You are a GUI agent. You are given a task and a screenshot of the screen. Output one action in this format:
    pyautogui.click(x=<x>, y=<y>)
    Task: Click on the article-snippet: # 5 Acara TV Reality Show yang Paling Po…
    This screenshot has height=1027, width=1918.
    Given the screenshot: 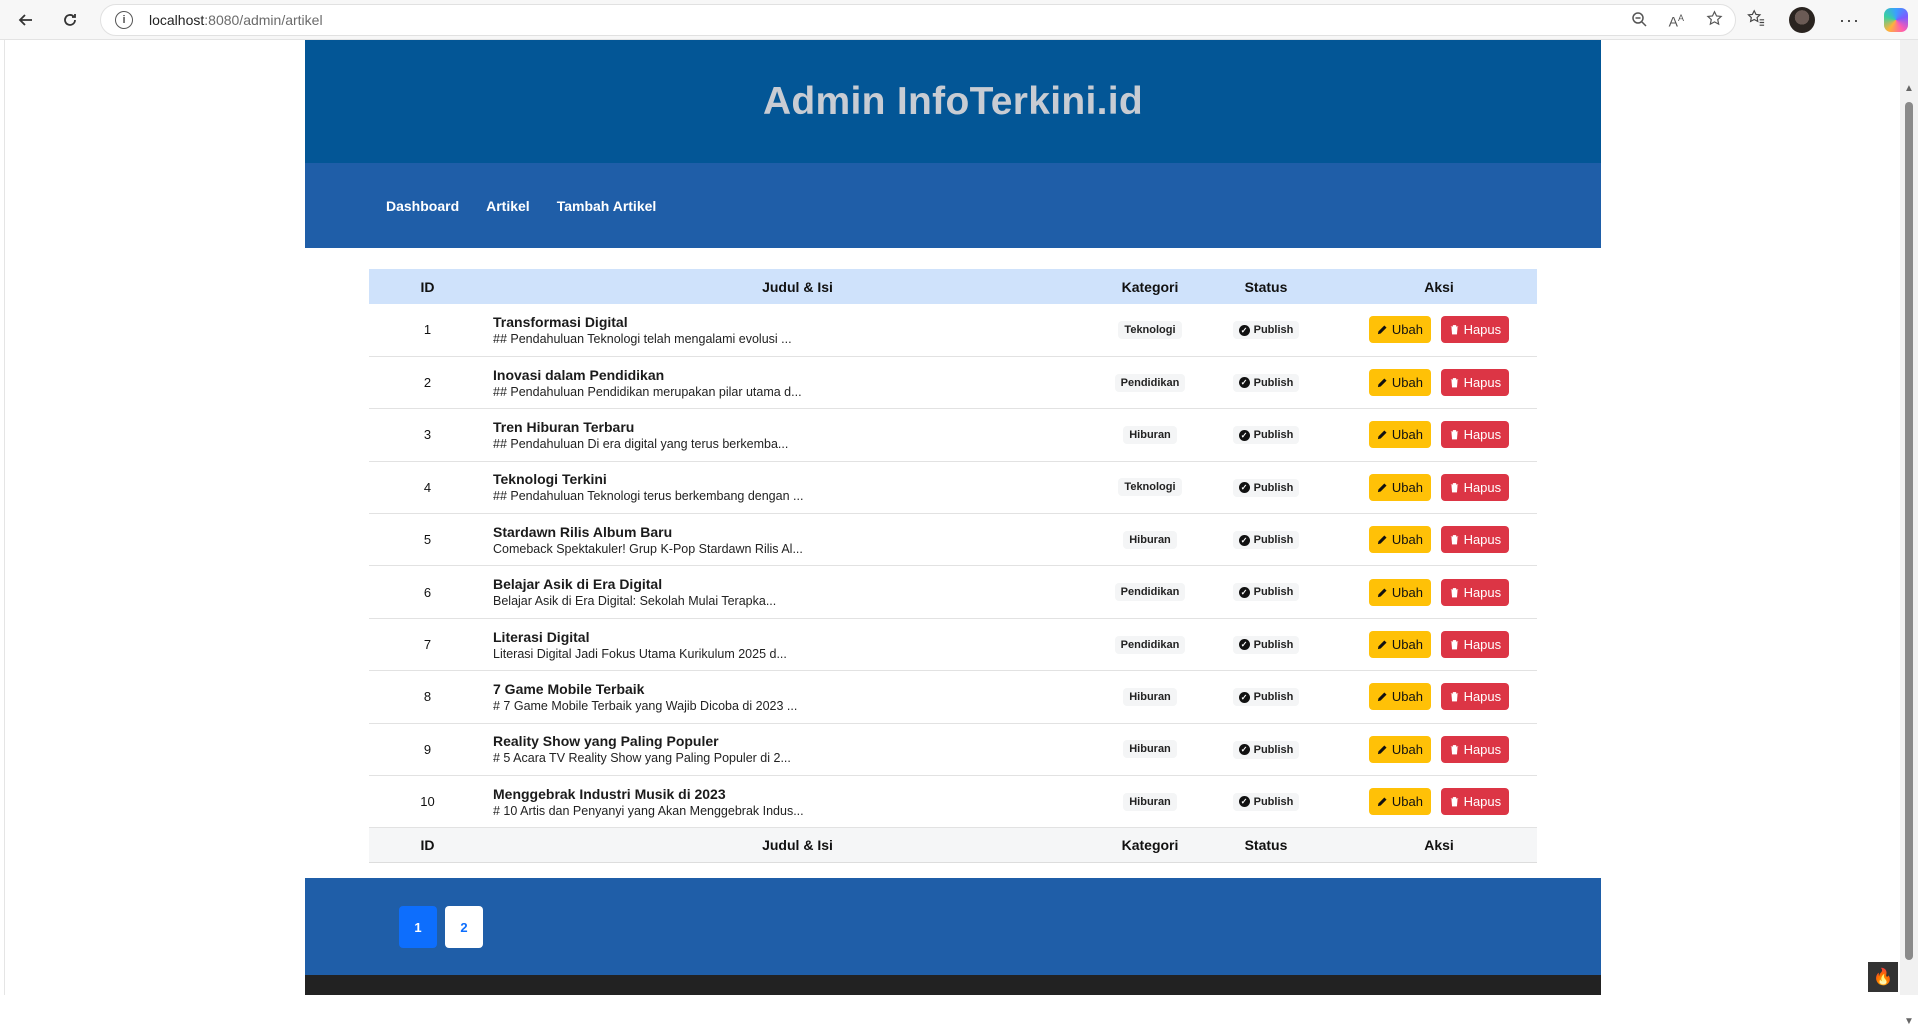 What is the action you would take?
    pyautogui.click(x=642, y=758)
    